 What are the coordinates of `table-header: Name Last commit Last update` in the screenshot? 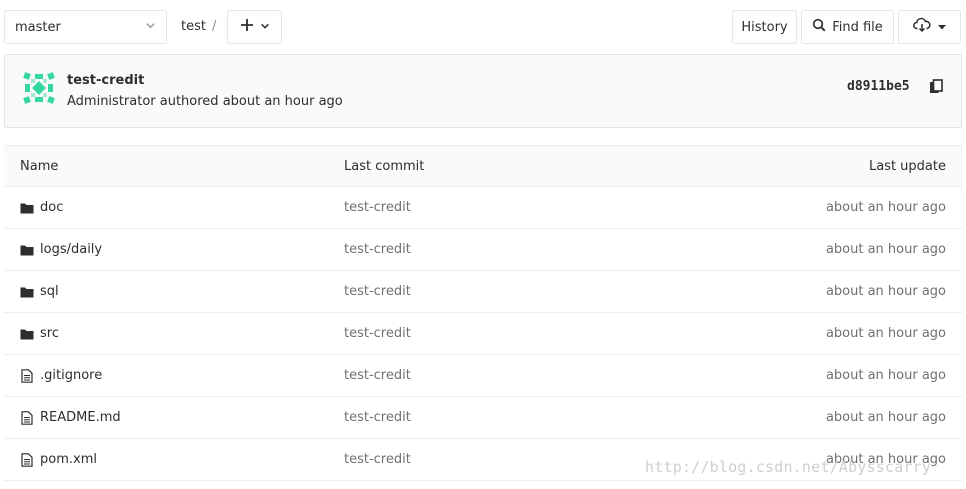 It's located at (483, 166).